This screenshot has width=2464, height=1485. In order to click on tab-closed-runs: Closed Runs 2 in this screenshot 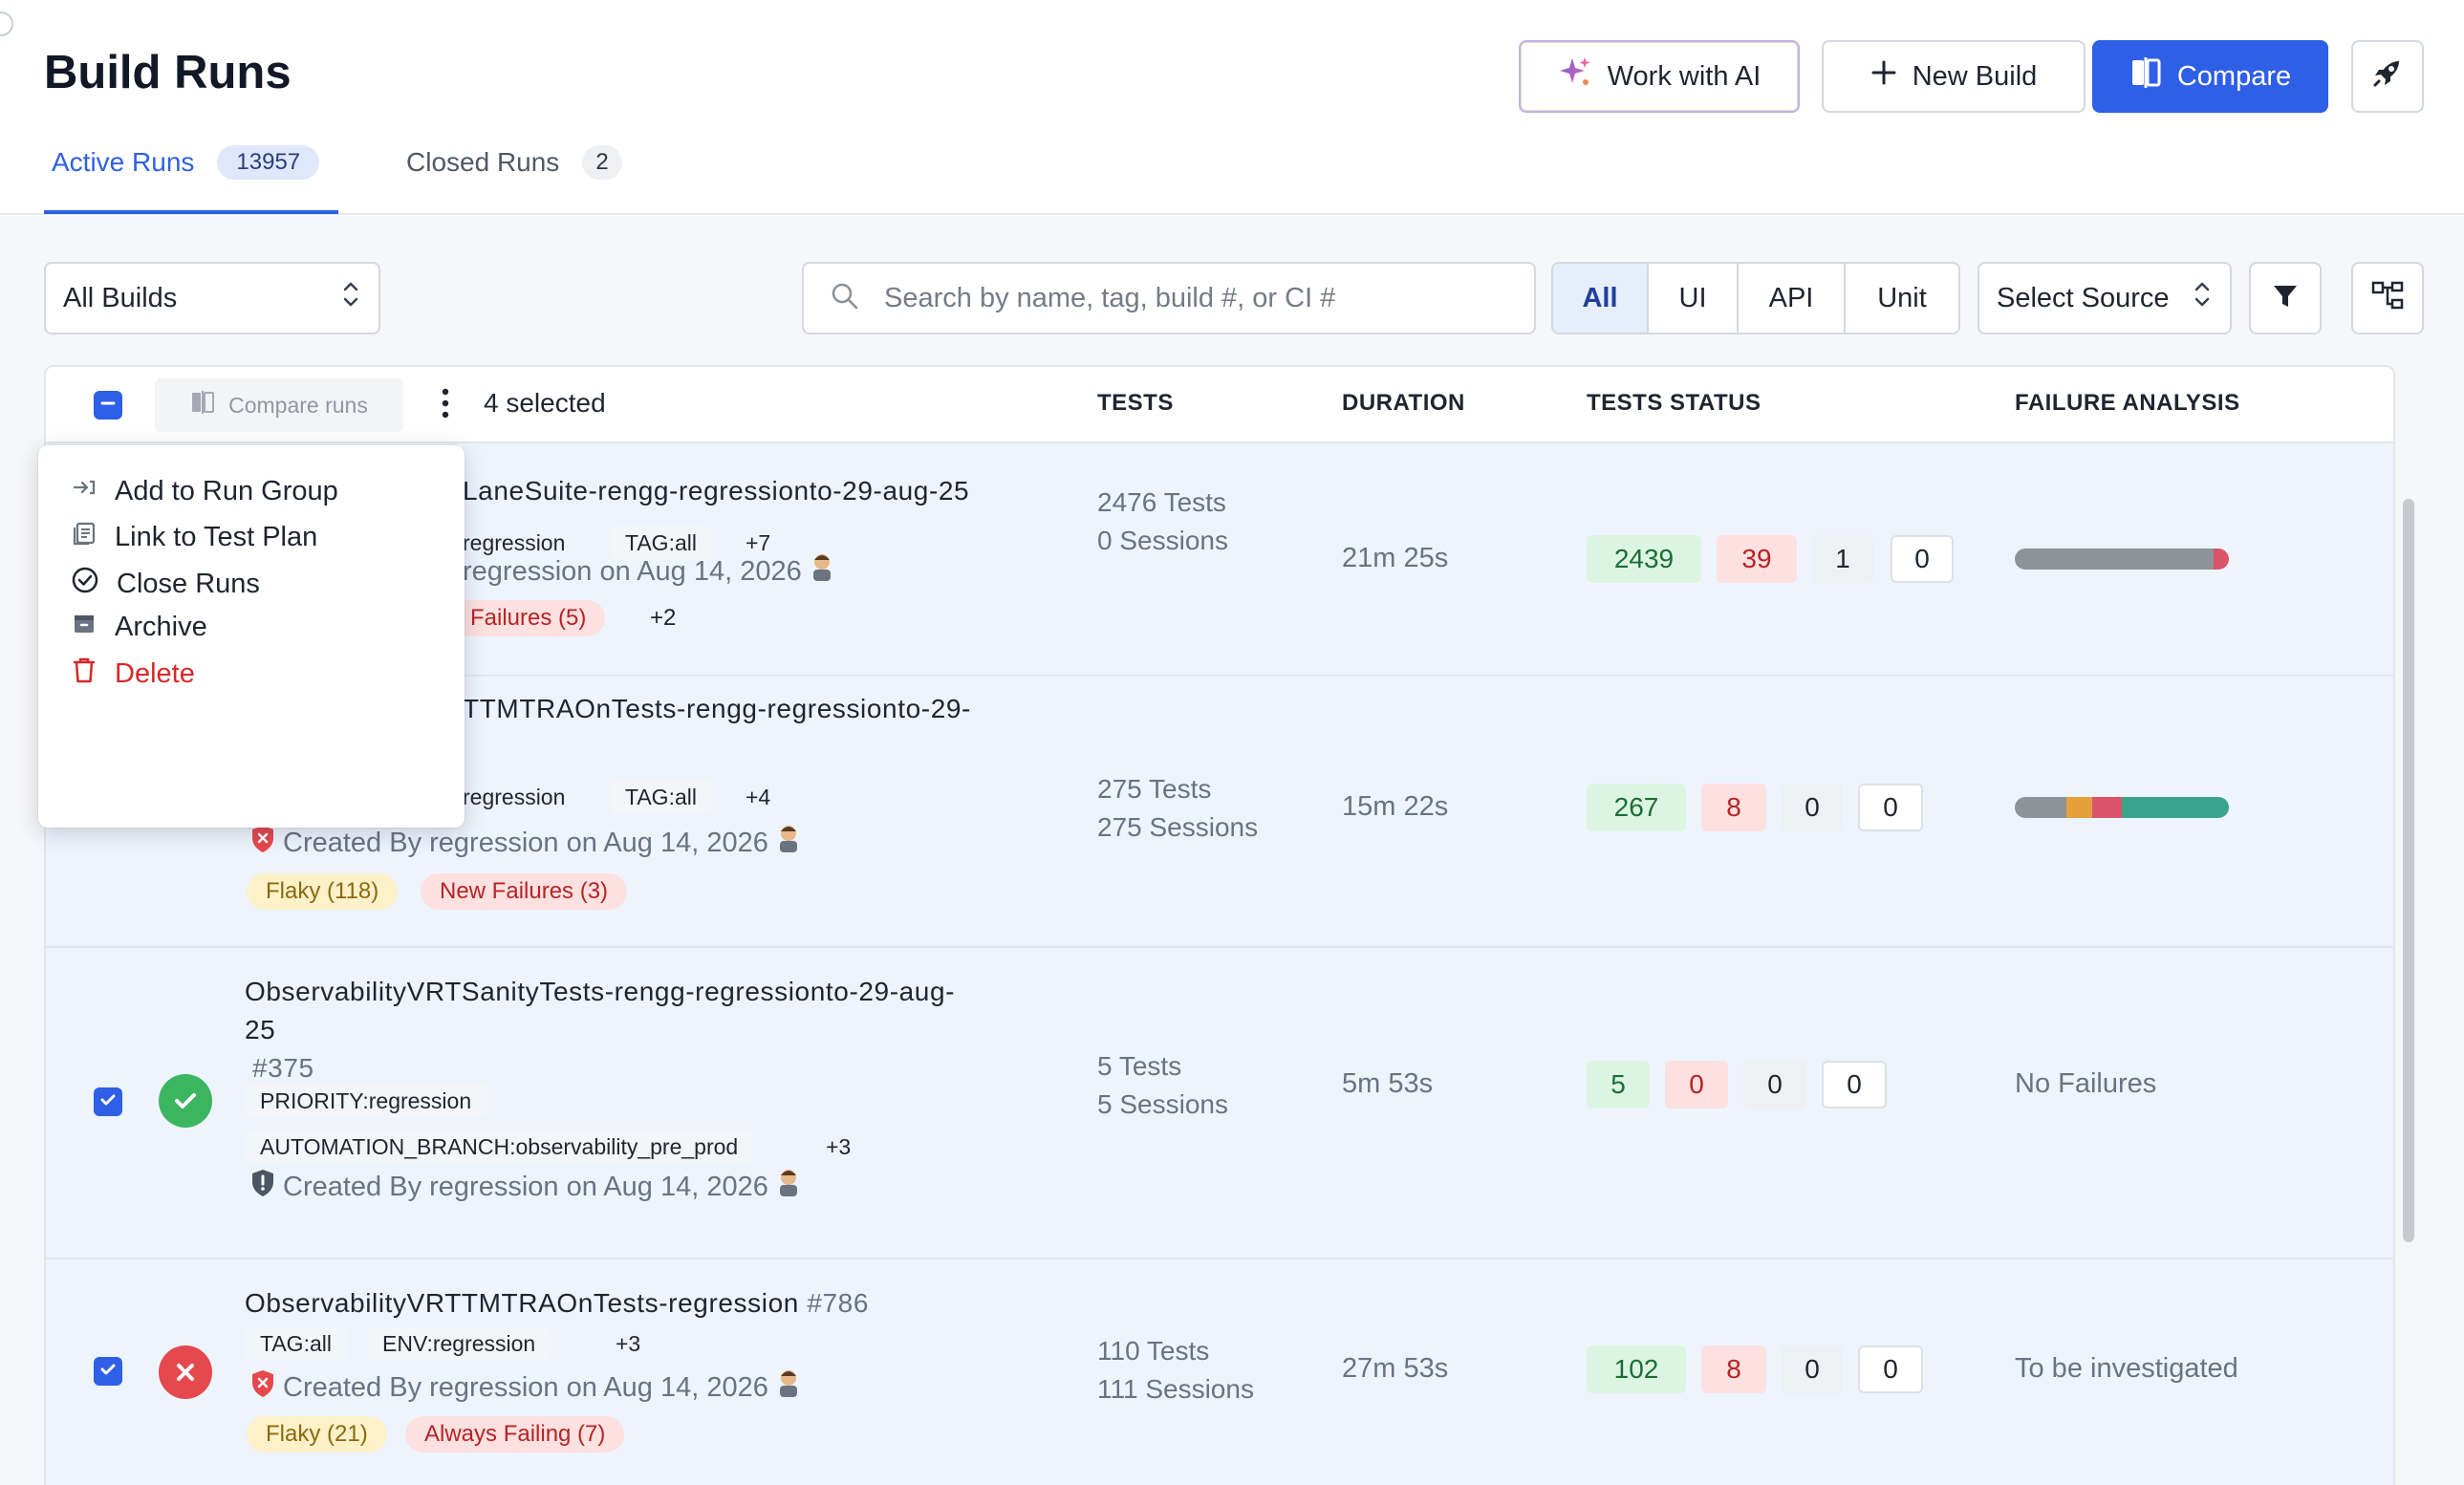, I will do `click(514, 162)`.